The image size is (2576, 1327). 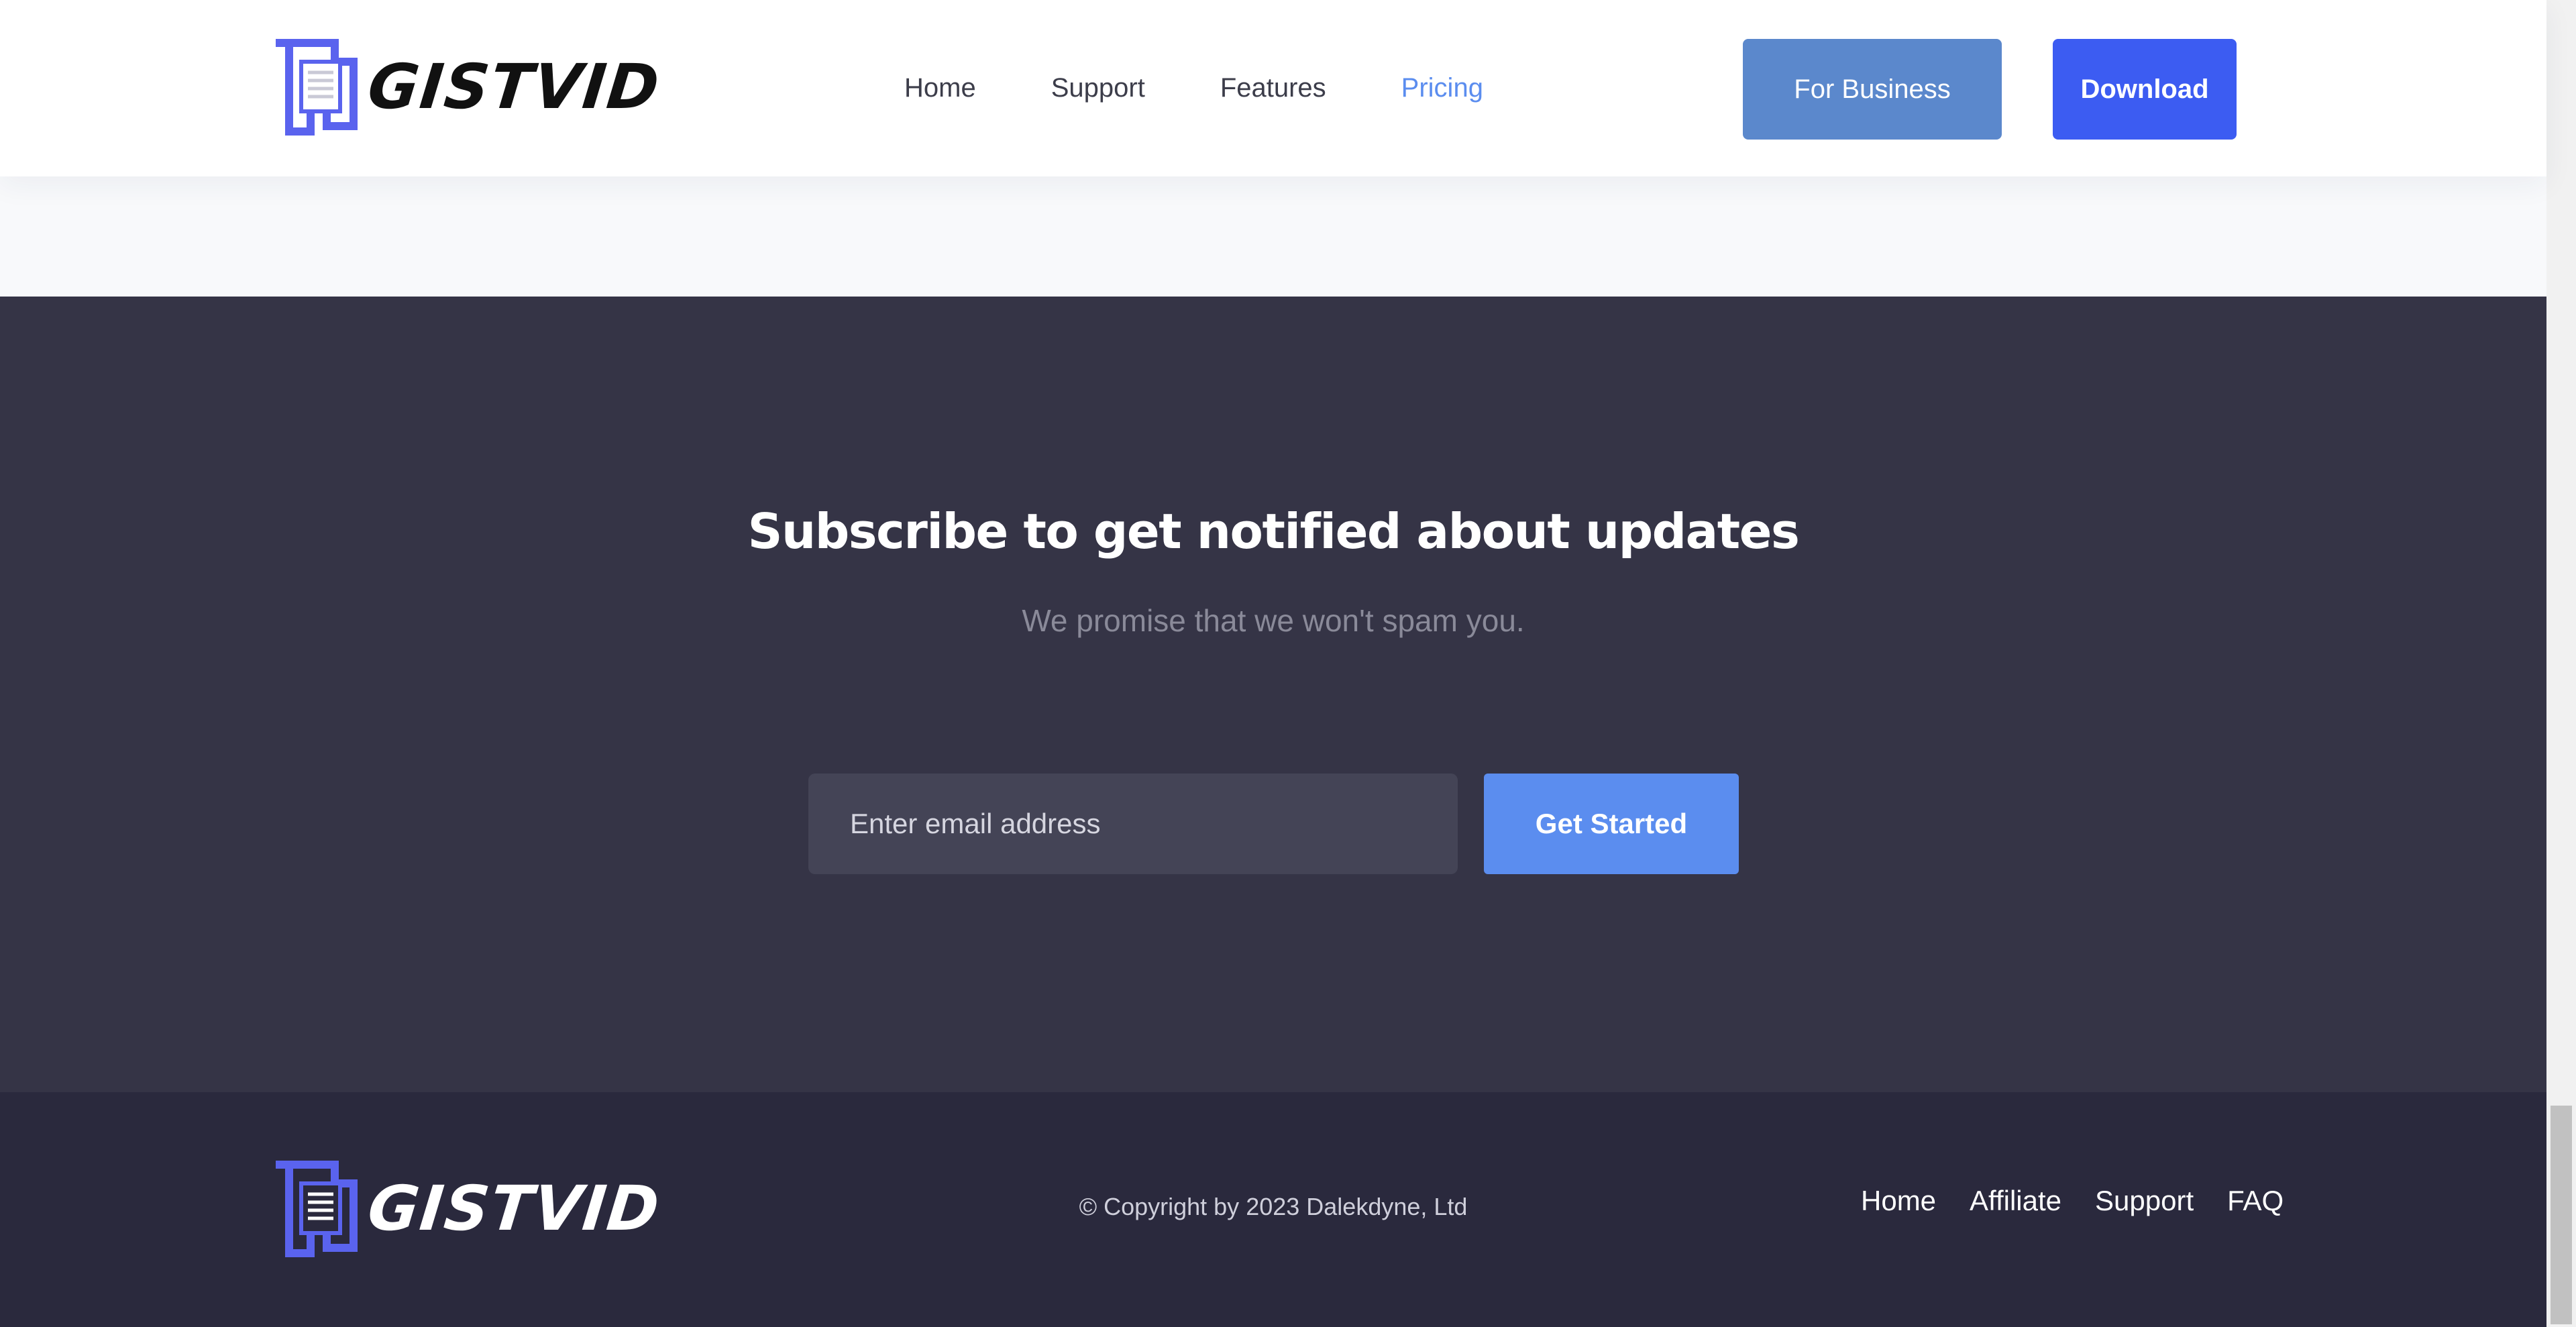 What do you see at coordinates (2255, 1201) in the screenshot?
I see `footer-link-faq: FAQ` at bounding box center [2255, 1201].